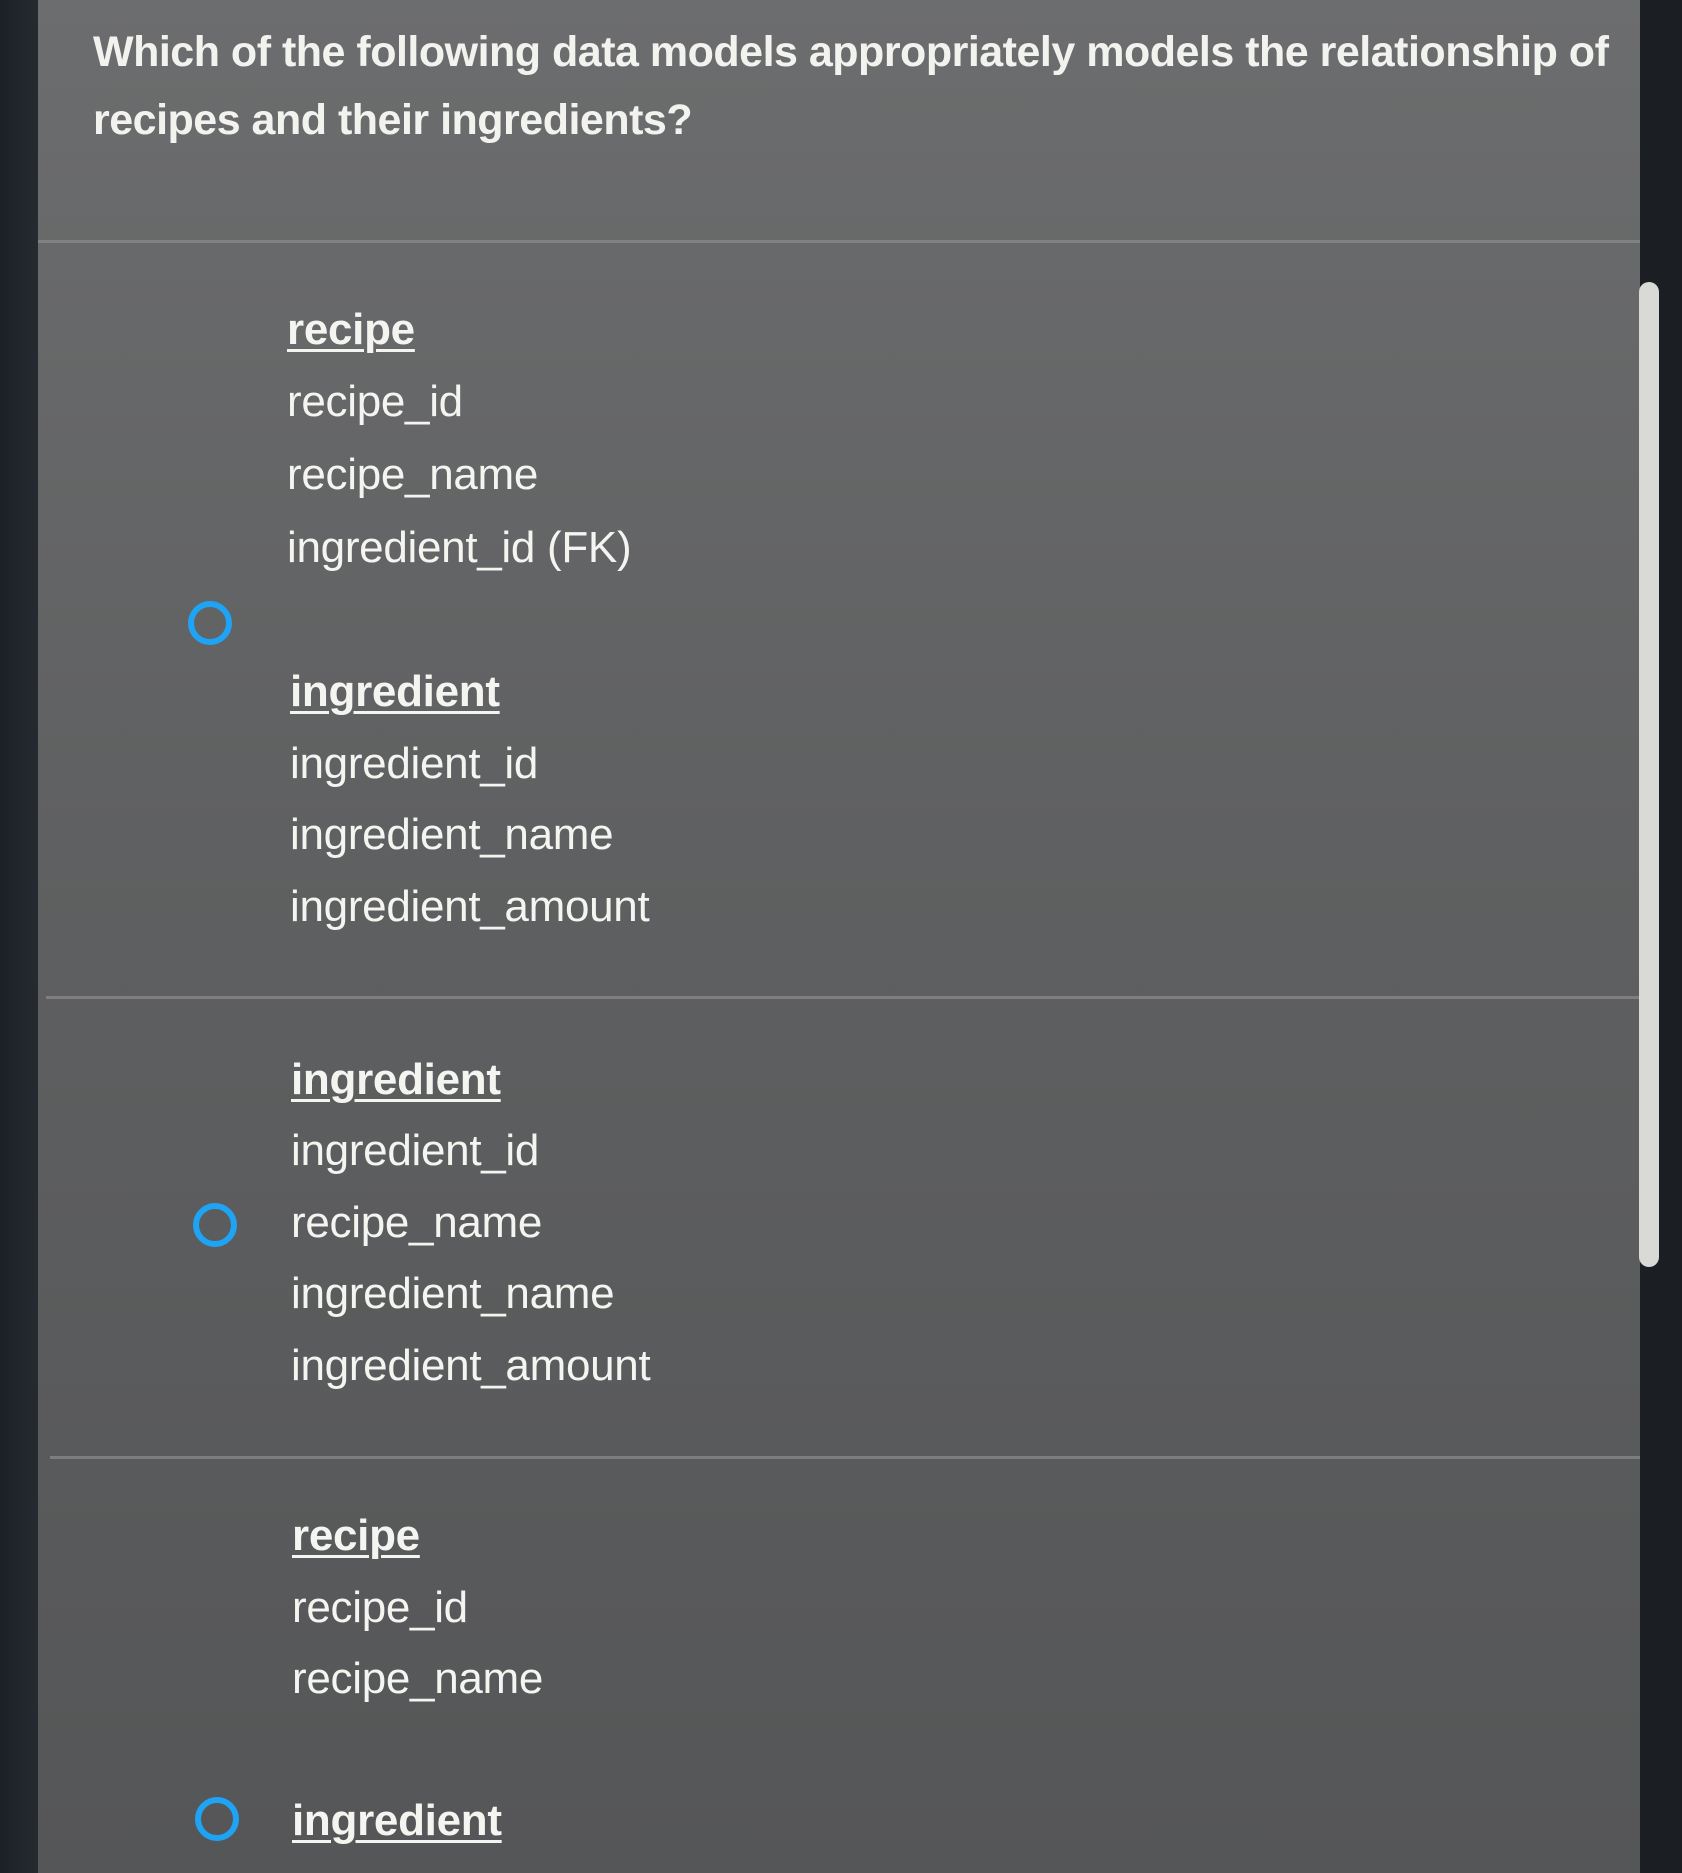  Describe the element at coordinates (397, 1820) in the screenshot. I see `option-3-table-ingredient-title: ingredient` at that location.